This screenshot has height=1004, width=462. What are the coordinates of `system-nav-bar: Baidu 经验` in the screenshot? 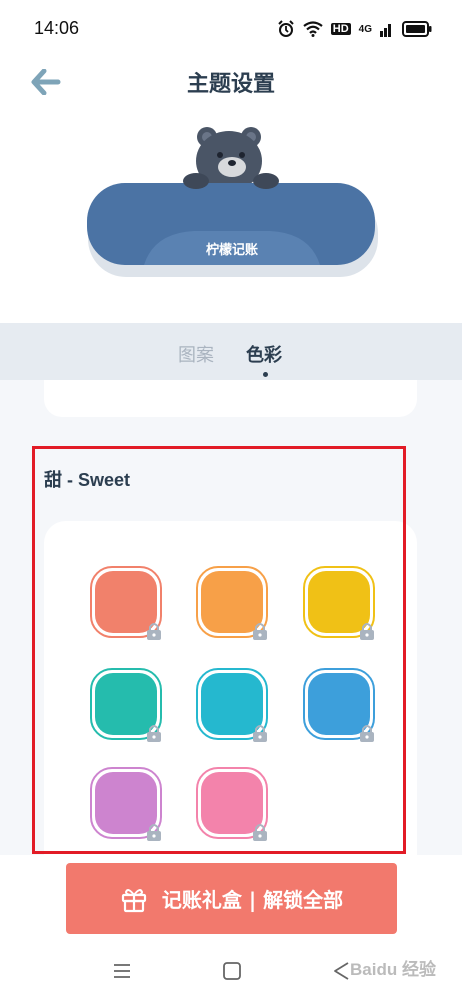 It's located at (231, 975).